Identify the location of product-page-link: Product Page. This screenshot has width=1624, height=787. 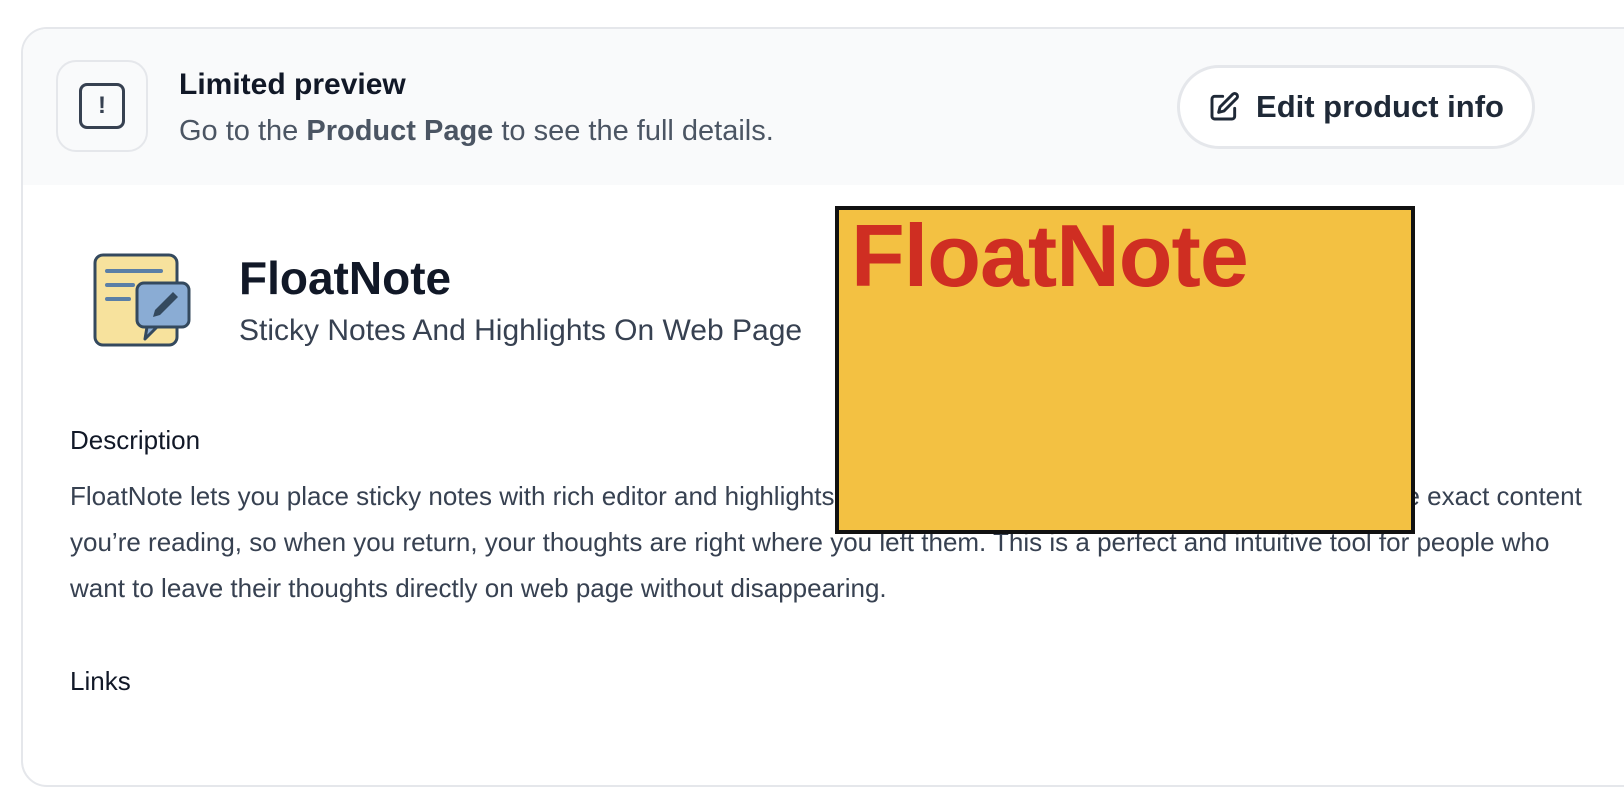
(399, 131).